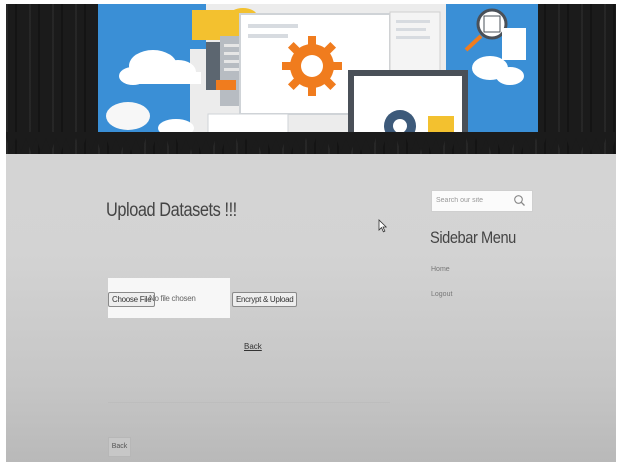 This screenshot has width=622, height=466. Describe the element at coordinates (471, 200) in the screenshot. I see `search-input` at that location.